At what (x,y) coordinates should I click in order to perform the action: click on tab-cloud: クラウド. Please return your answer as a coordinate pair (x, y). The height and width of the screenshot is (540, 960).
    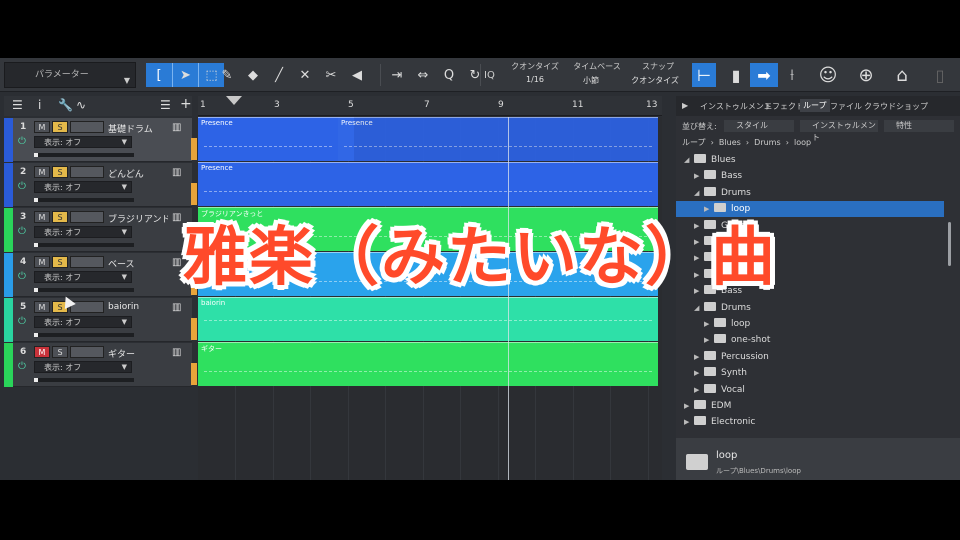
    Looking at the image, I should click on (880, 106).